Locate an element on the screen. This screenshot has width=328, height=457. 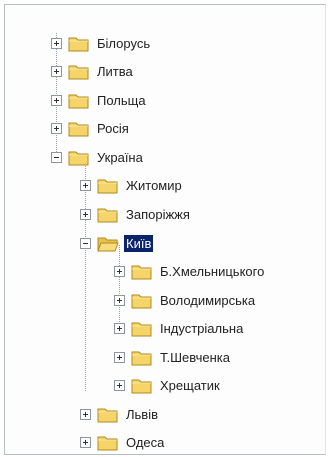
tree-item-label: Хрещатик is located at coordinates (190, 385).